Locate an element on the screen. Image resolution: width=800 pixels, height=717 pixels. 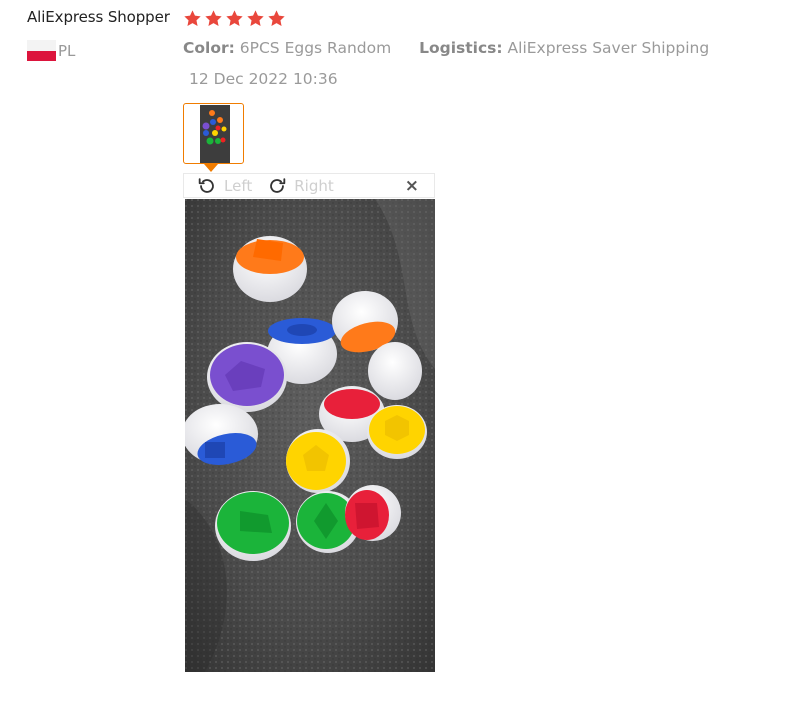
rotate-right-label: Right is located at coordinates (314, 185).